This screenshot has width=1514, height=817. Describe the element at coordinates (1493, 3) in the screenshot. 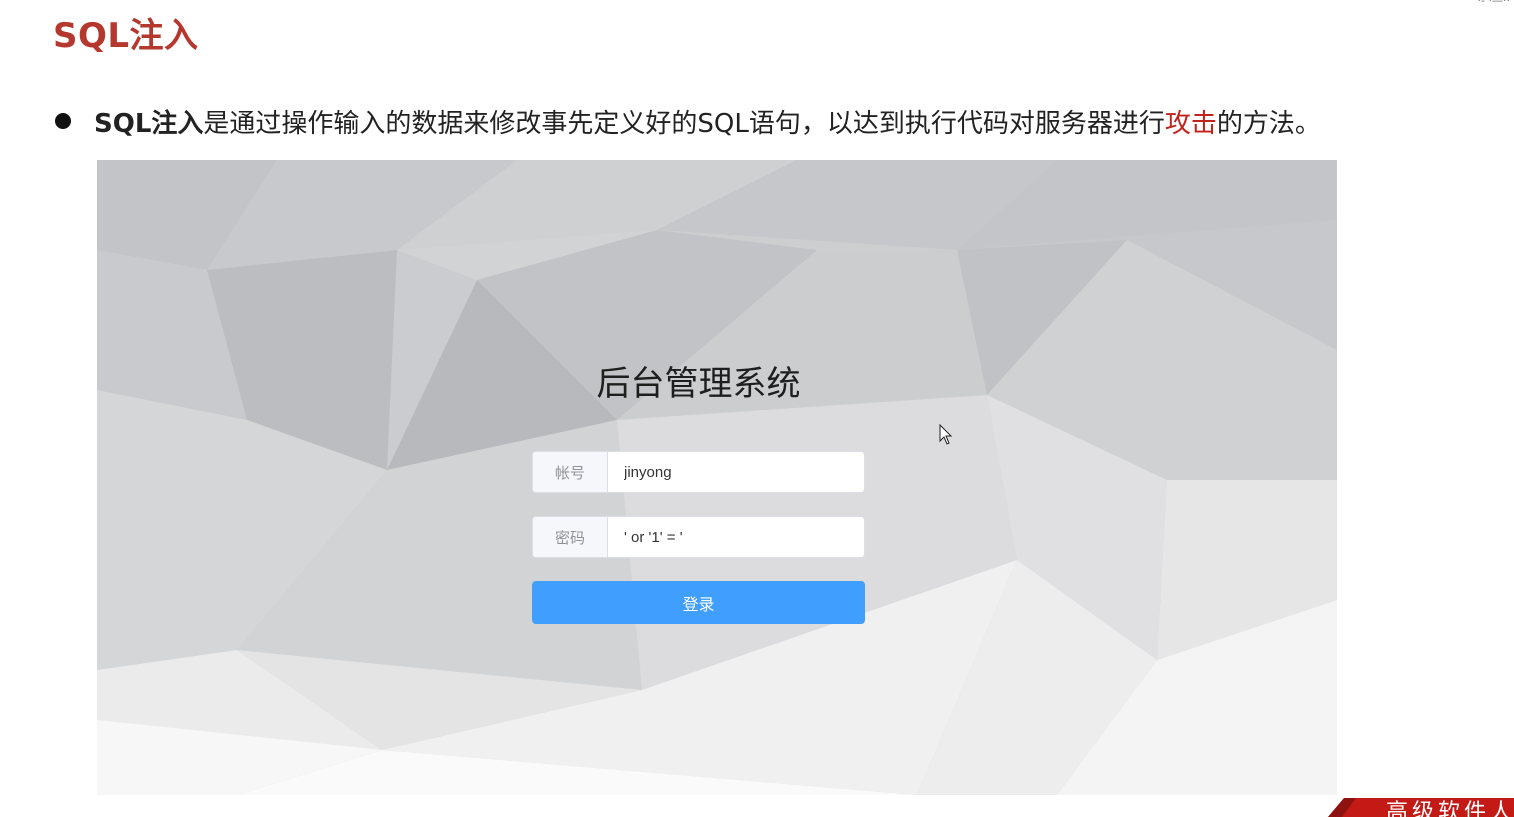

I see `corner-mark: ·- ·—··` at that location.